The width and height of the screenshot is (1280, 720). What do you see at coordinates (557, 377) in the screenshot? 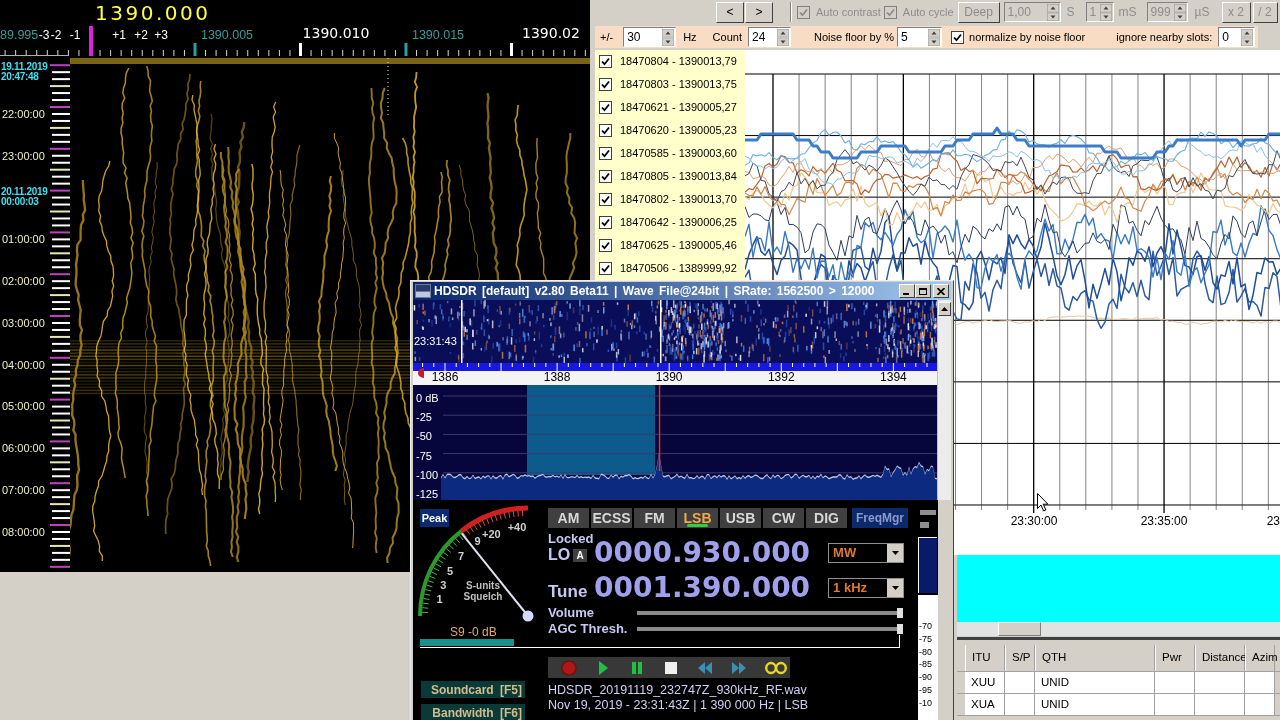
I see `frequency-label: 1388` at bounding box center [557, 377].